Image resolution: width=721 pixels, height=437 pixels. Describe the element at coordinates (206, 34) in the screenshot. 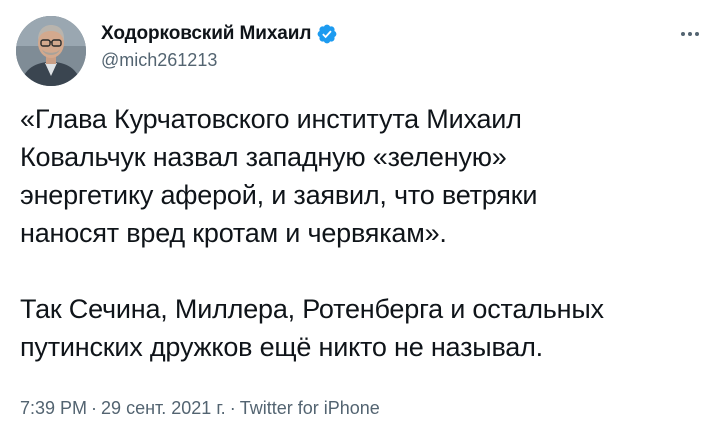

I see `author-display-name: Ходорковский Михаил` at that location.